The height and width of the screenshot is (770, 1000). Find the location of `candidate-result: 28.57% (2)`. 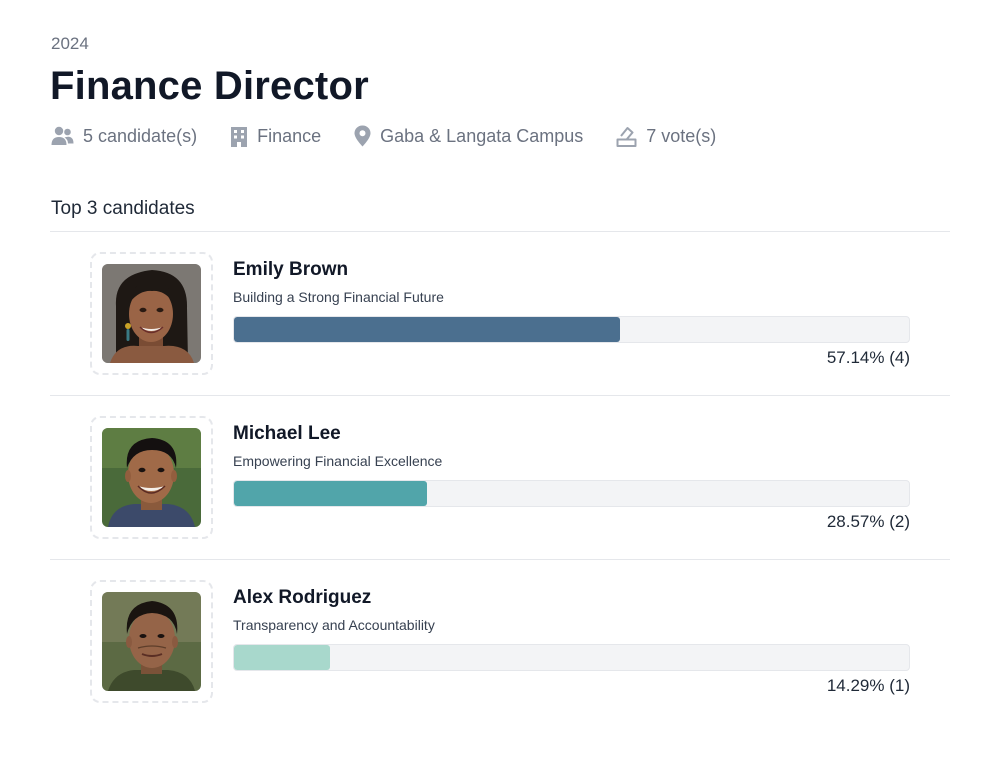

candidate-result: 28.57% (2) is located at coordinates (868, 521).